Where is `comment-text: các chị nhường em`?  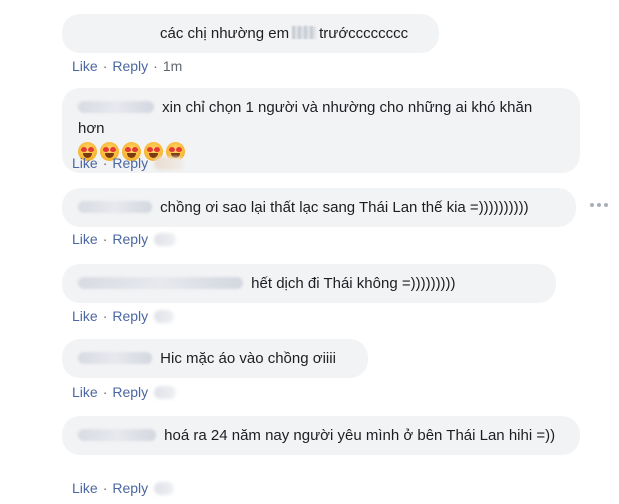
comment-text: các chị nhường em is located at coordinates (225, 33).